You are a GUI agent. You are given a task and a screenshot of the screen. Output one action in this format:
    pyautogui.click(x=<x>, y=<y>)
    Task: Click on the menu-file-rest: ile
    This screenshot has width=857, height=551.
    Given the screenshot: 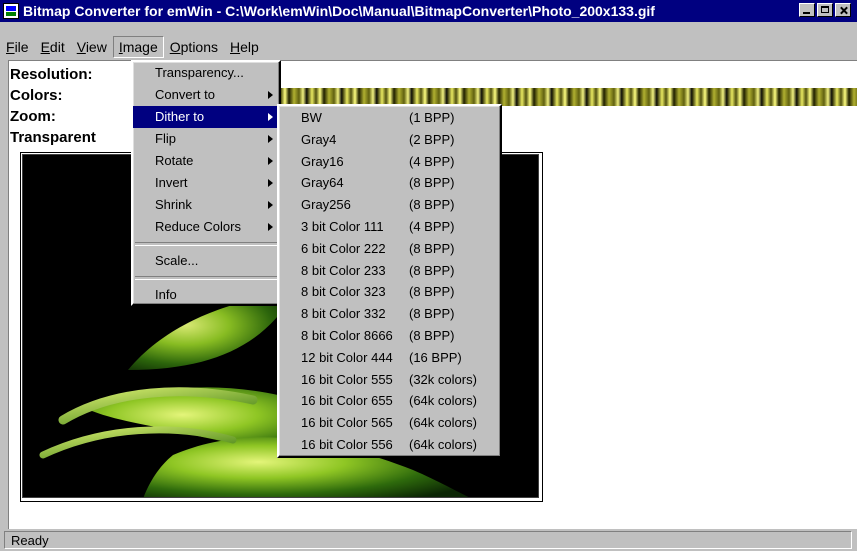 What is the action you would take?
    pyautogui.click(x=21, y=47)
    